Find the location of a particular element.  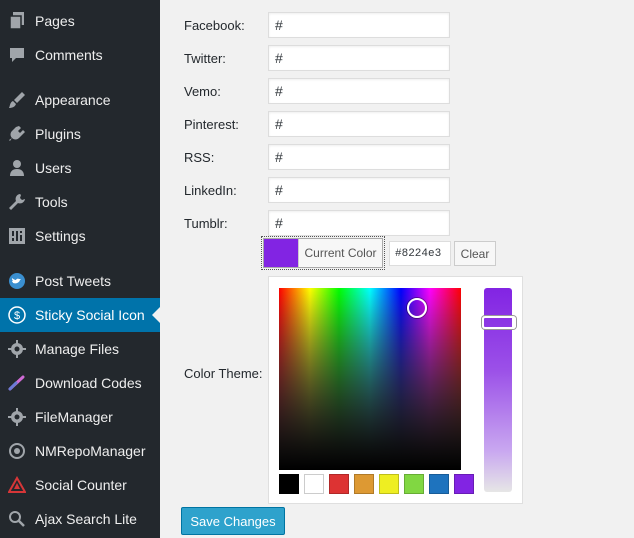

sidebar-item-label: NMRepoManager is located at coordinates (90, 451).